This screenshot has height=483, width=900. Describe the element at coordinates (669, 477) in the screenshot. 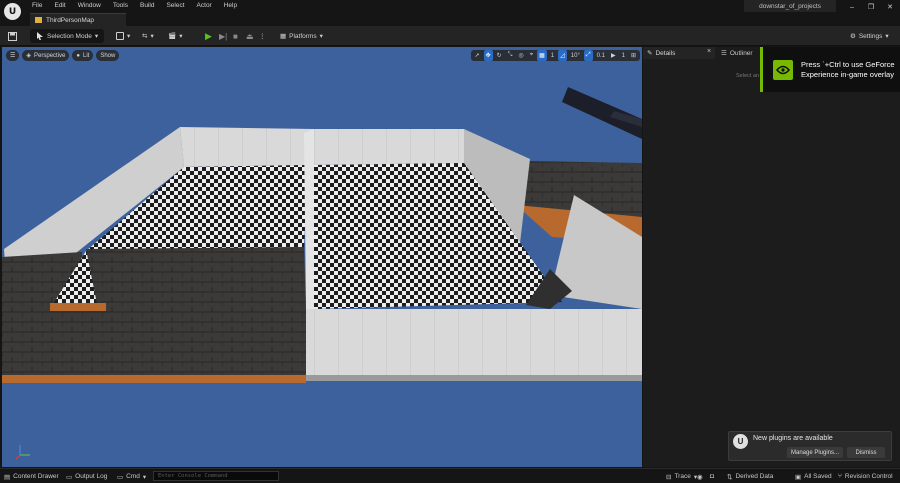

I see `trace-icon: ⊟` at that location.